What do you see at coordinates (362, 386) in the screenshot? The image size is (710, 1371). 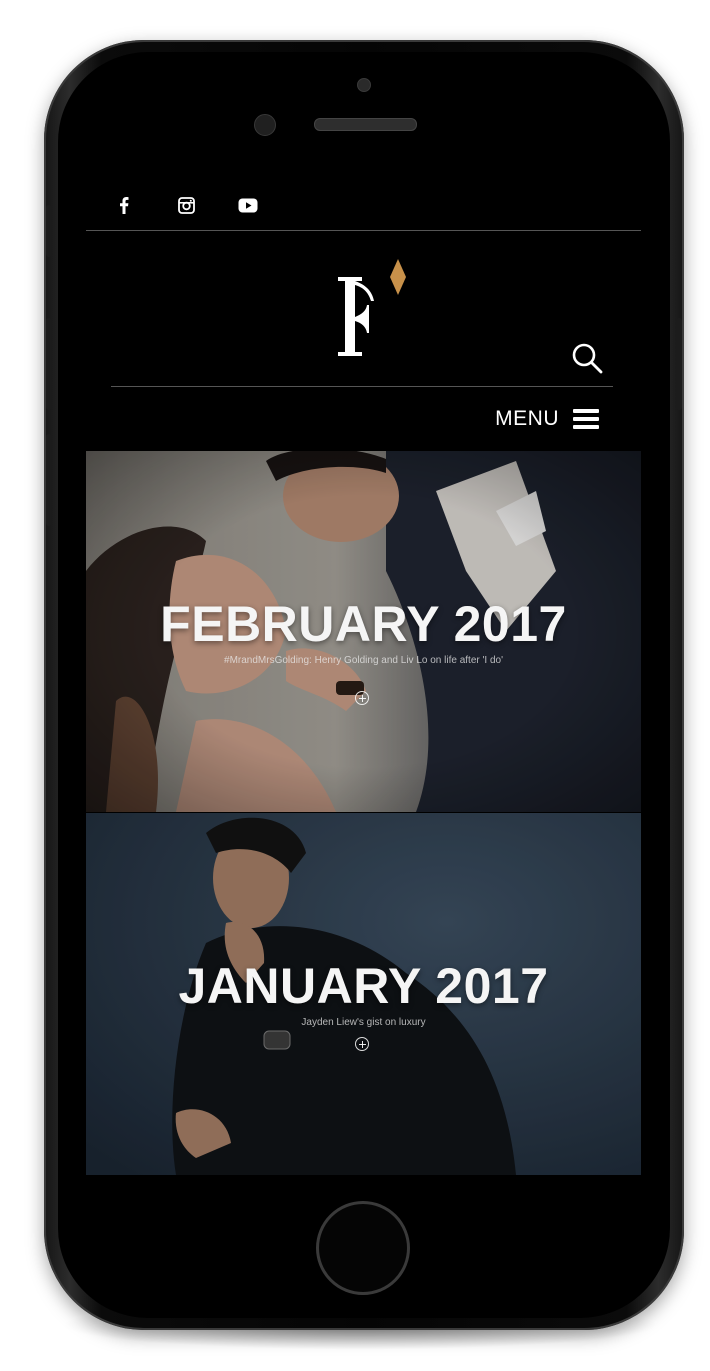 I see `header-divider` at bounding box center [362, 386].